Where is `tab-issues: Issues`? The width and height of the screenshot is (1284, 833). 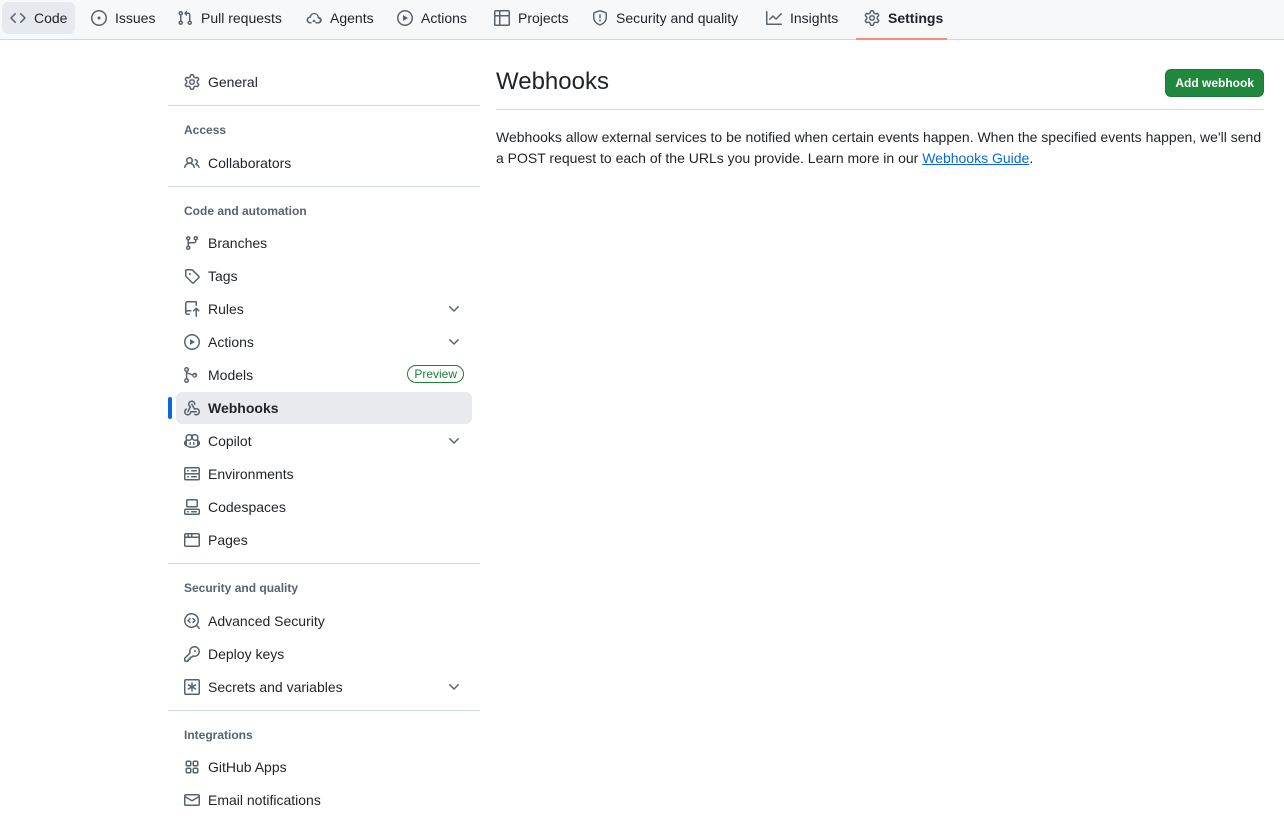 tab-issues: Issues is located at coordinates (123, 18).